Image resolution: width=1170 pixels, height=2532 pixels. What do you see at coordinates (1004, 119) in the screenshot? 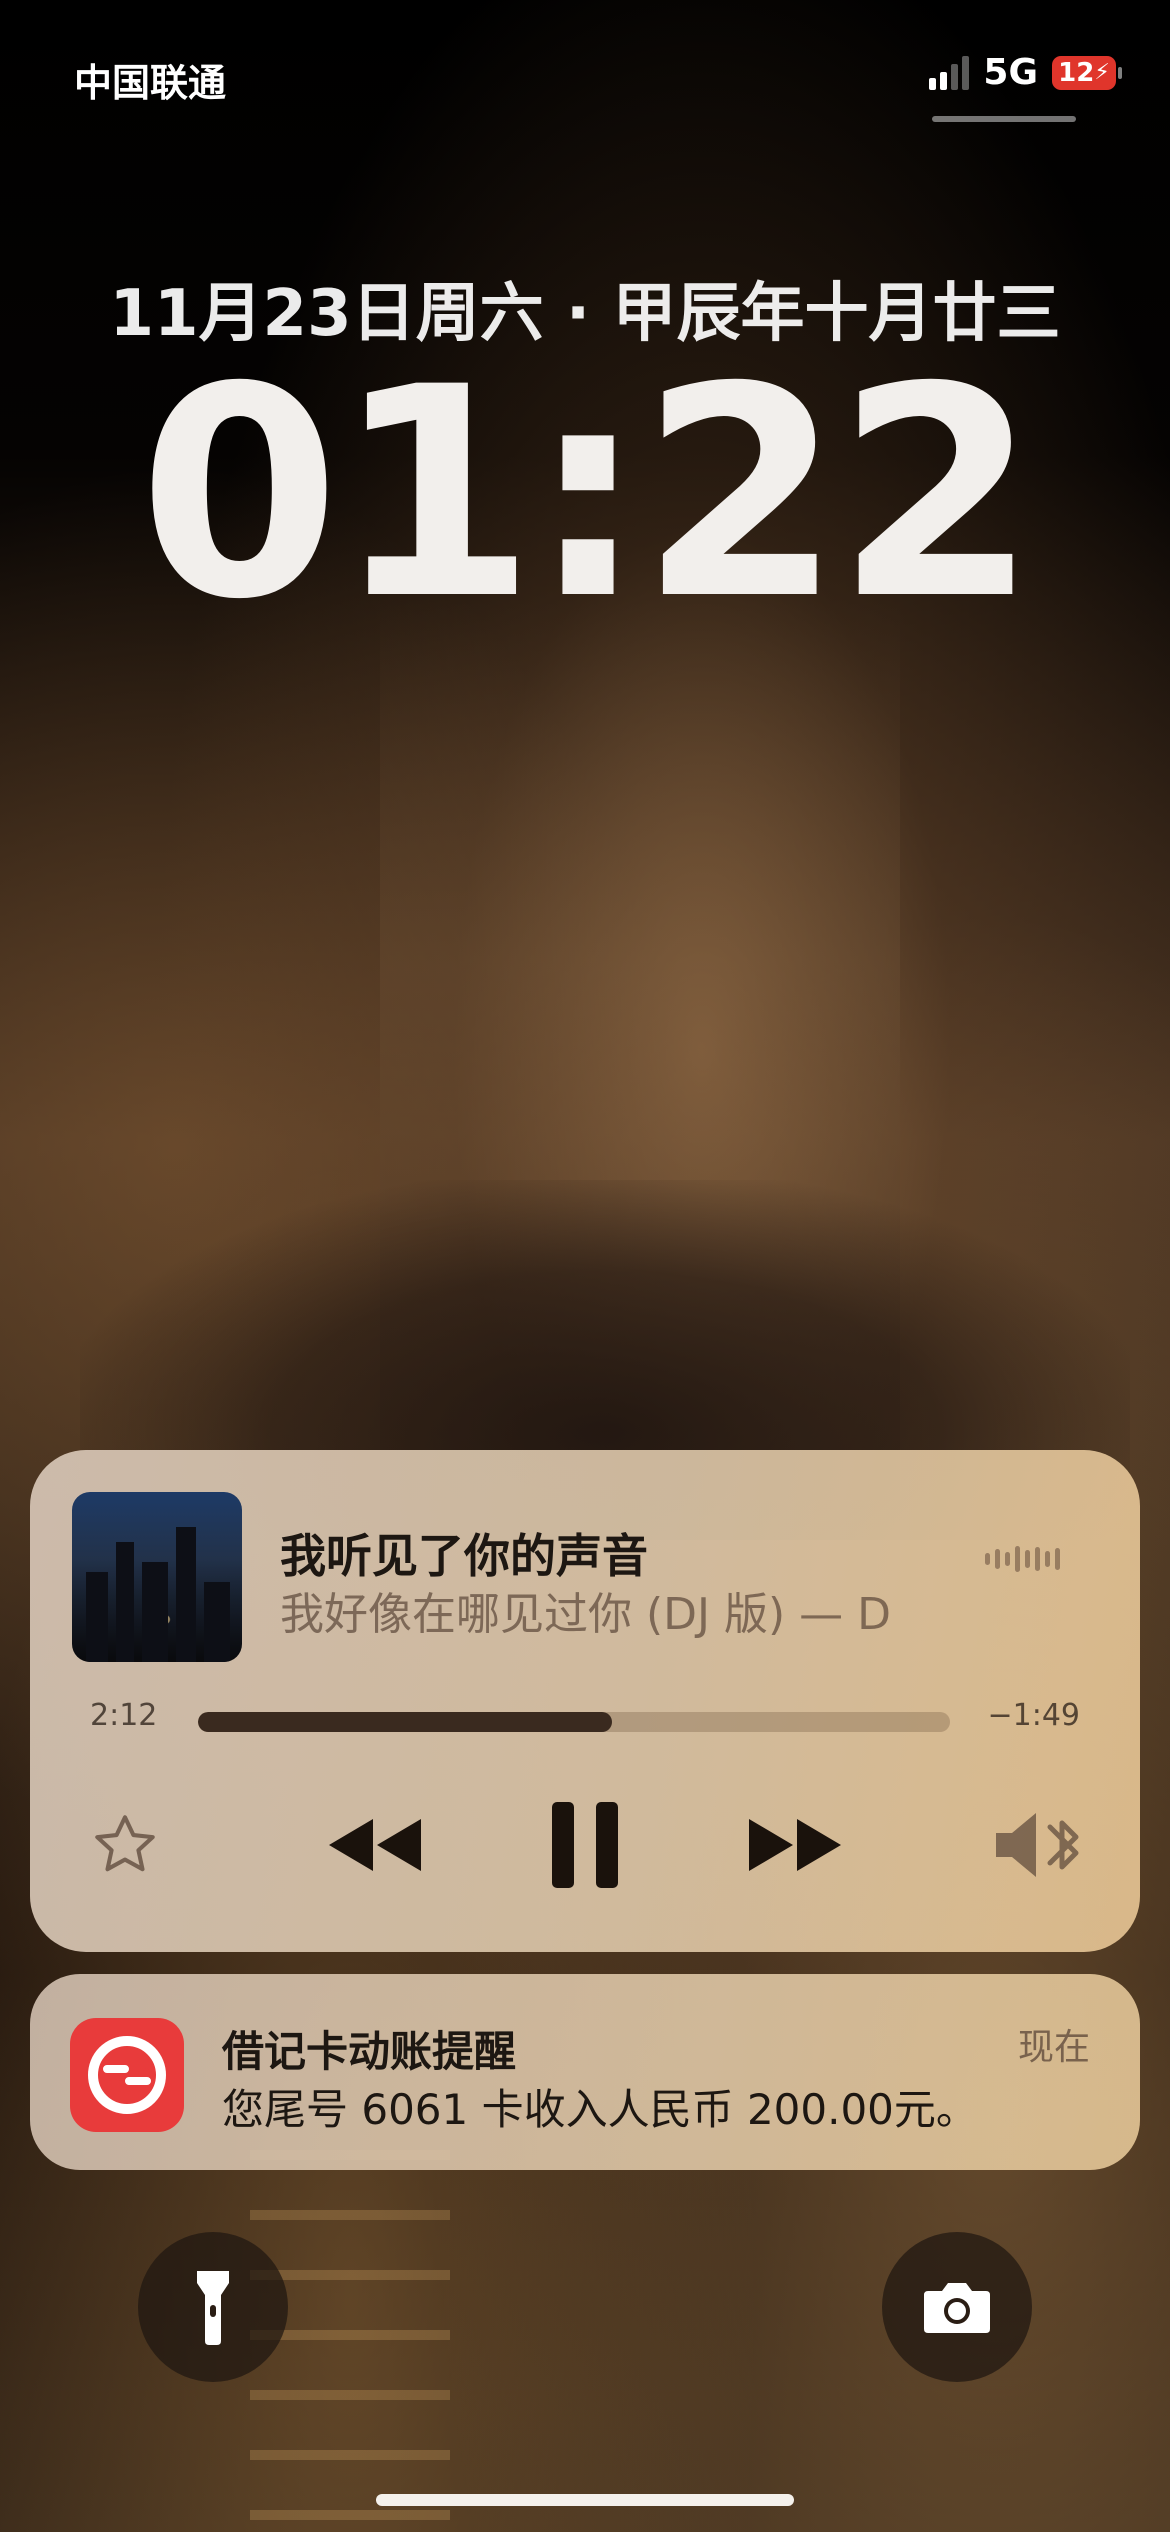
I see `control-center-indicator` at bounding box center [1004, 119].